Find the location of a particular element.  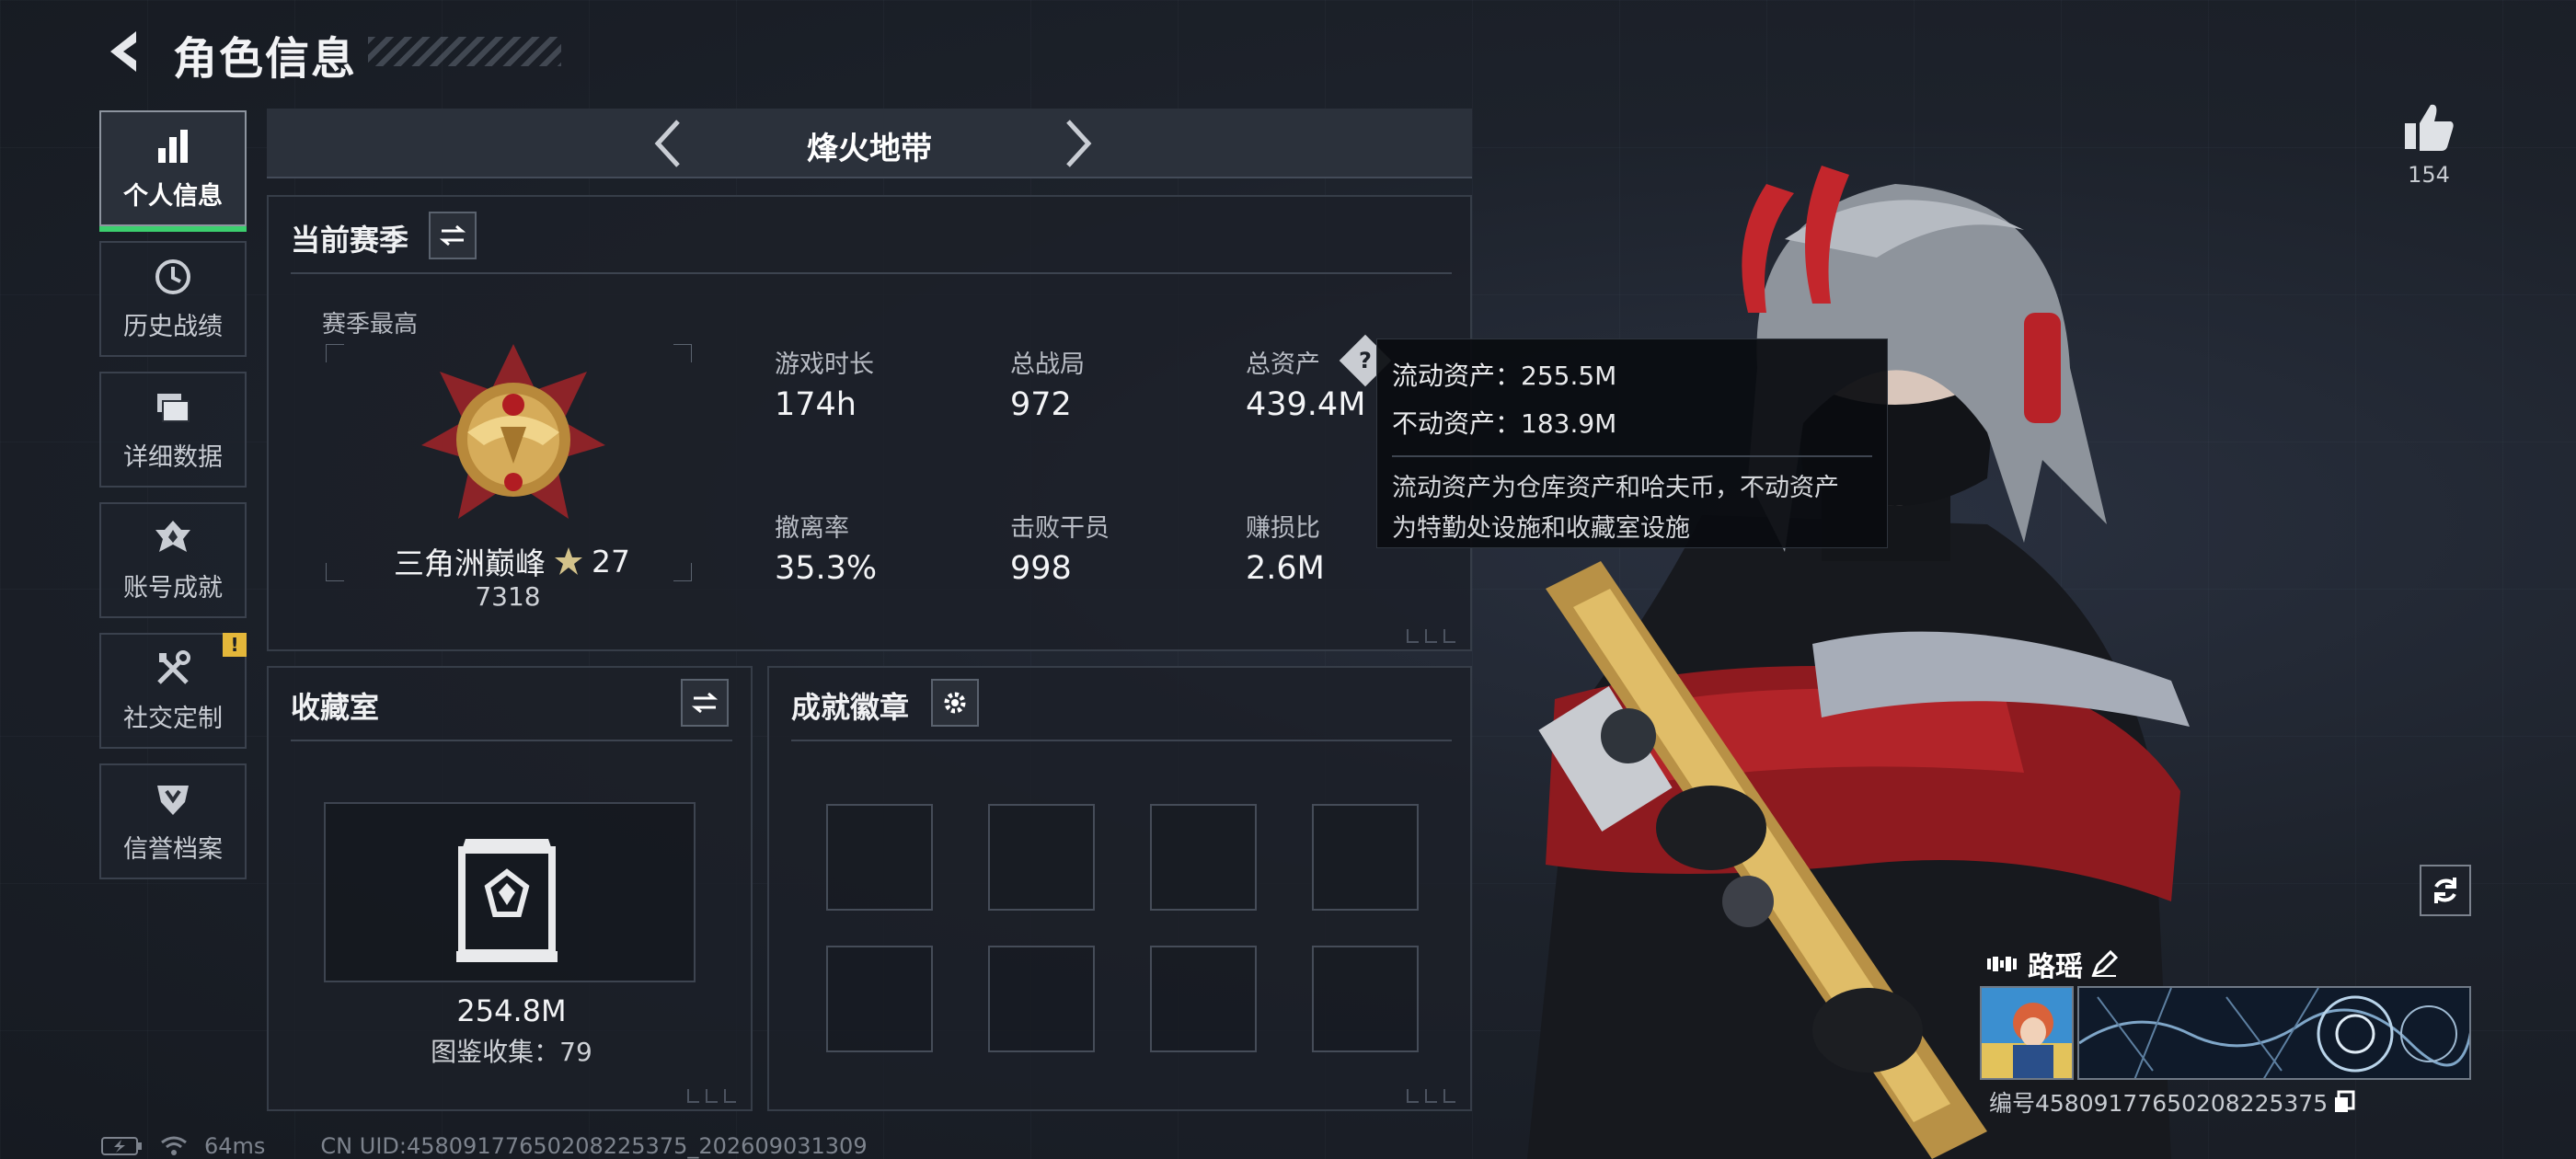

tooltip-fixed-assets: 不动资产：183.9M is located at coordinates (1504, 423).